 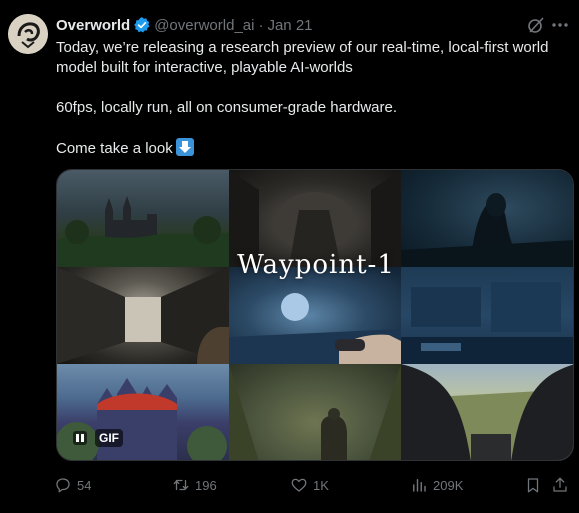 I want to click on verified-badge-icon, so click(x=142, y=25).